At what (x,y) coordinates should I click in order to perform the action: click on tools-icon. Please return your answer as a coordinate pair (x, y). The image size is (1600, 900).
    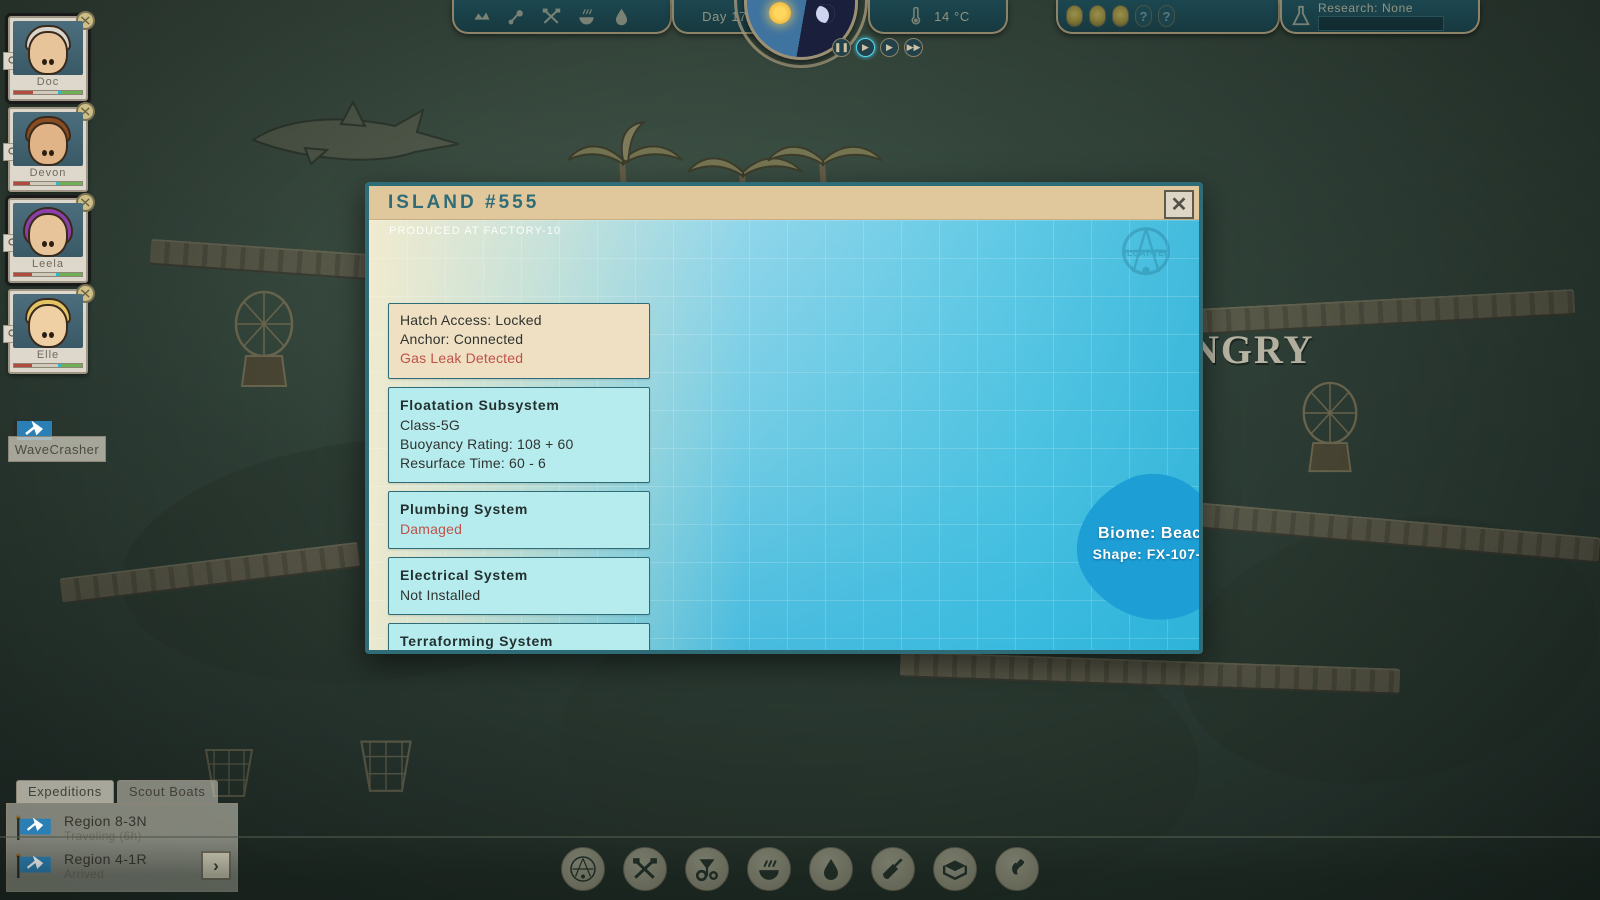
    Looking at the image, I should click on (551, 16).